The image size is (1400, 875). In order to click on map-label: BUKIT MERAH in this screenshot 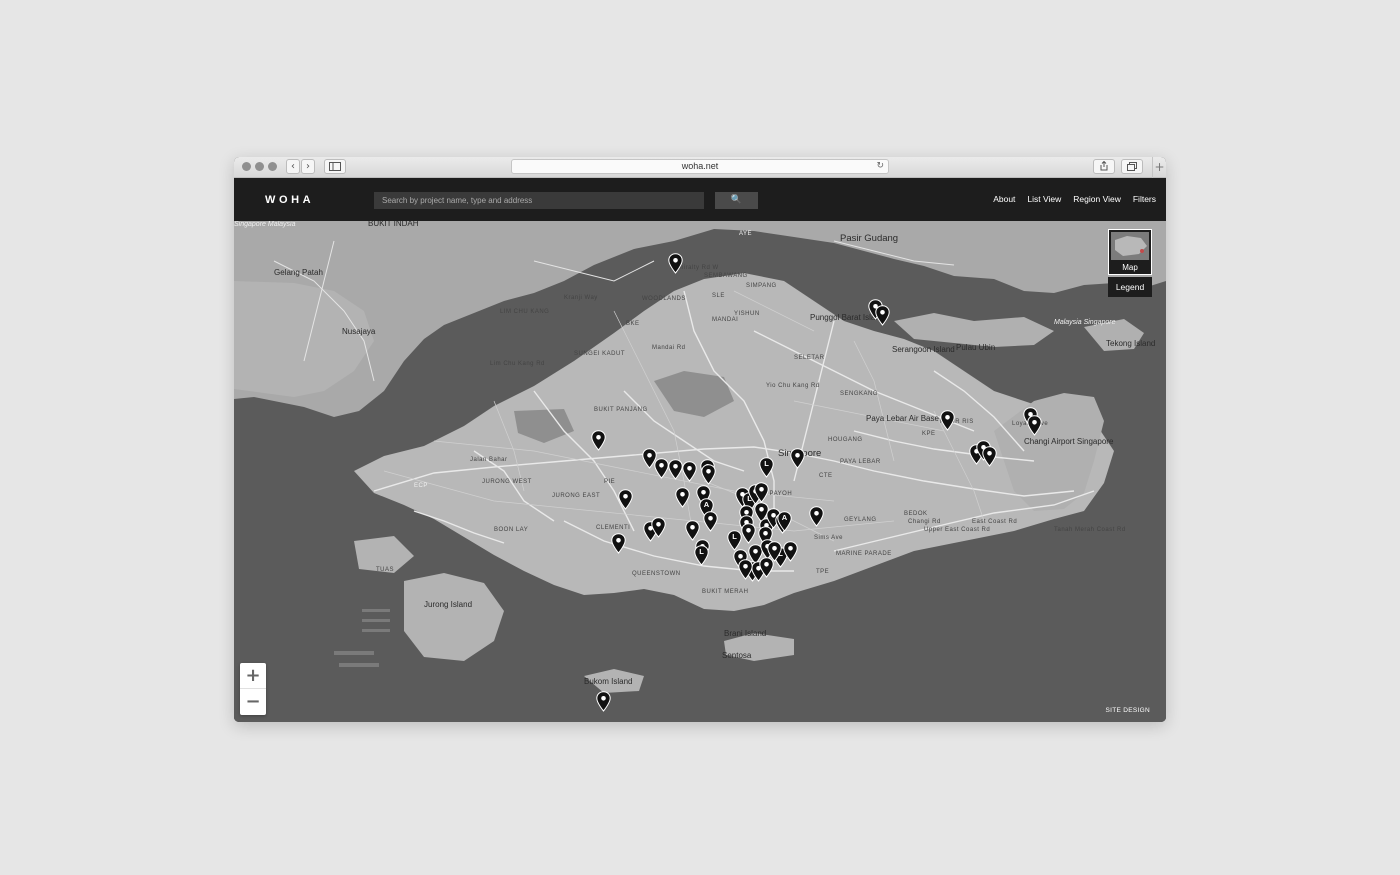, I will do `click(725, 592)`.